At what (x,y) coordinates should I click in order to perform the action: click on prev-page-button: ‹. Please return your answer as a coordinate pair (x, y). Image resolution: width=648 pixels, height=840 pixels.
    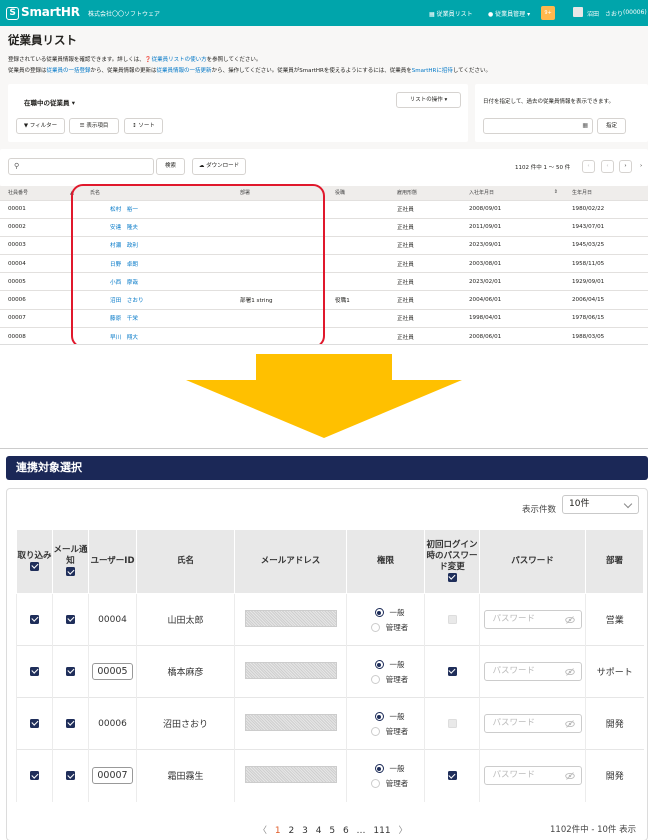
    Looking at the image, I should click on (607, 166).